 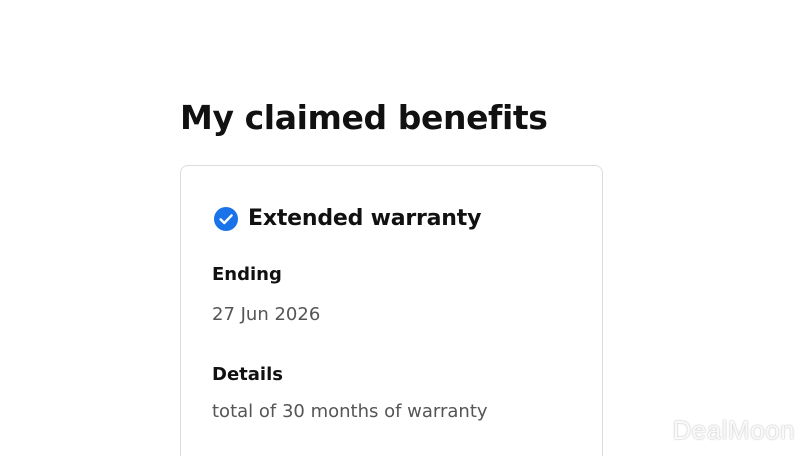 I want to click on benefit-header: Extended warranty, so click(x=347, y=218).